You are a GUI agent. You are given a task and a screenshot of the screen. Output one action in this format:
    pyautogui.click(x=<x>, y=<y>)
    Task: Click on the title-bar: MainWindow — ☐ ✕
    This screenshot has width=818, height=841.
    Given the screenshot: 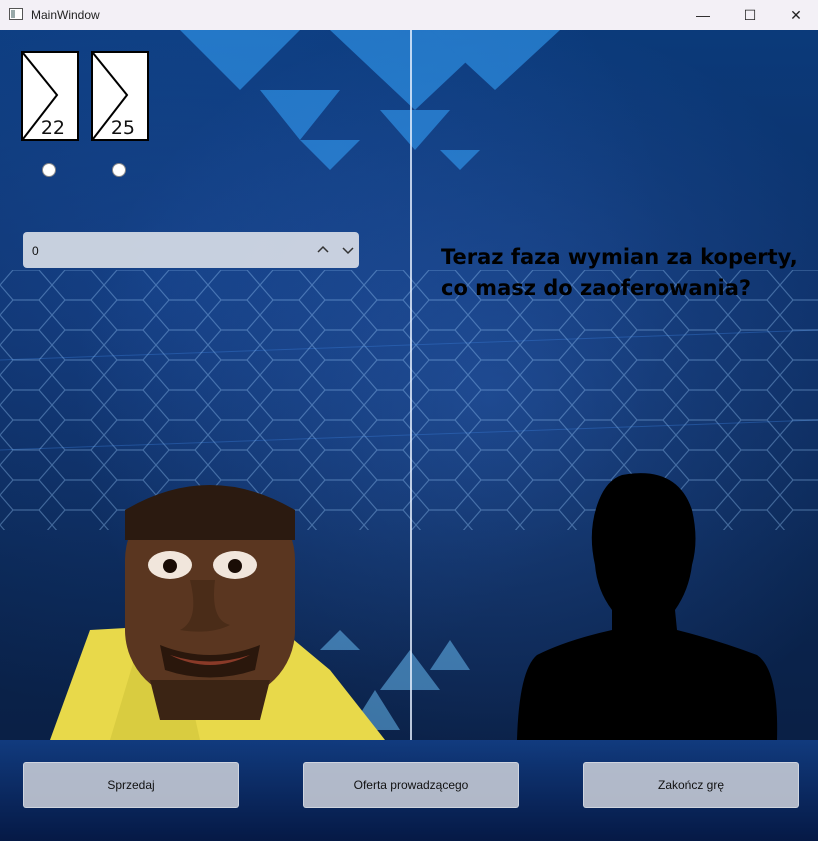 What is the action you would take?
    pyautogui.click(x=409, y=15)
    